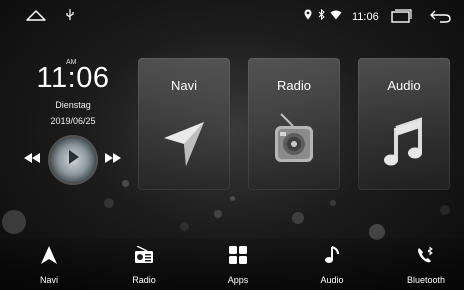 This screenshot has width=464, height=290. Describe the element at coordinates (74, 157) in the screenshot. I see `play-icon` at that location.